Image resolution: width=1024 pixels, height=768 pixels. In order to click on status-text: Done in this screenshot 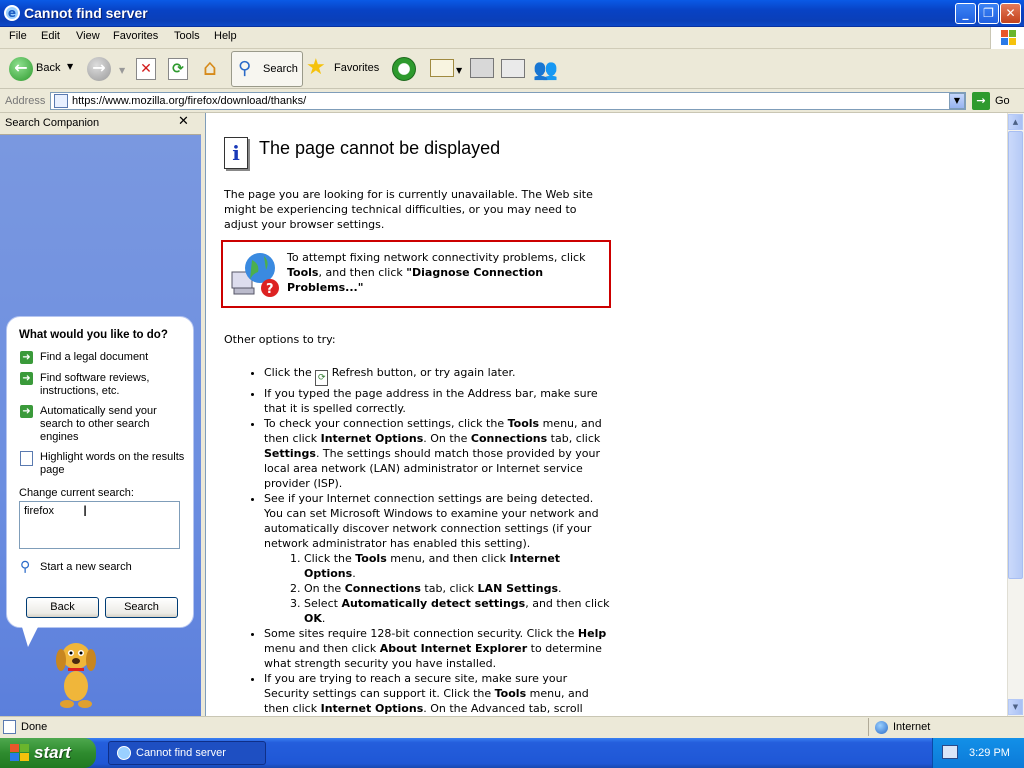, I will do `click(34, 727)`.